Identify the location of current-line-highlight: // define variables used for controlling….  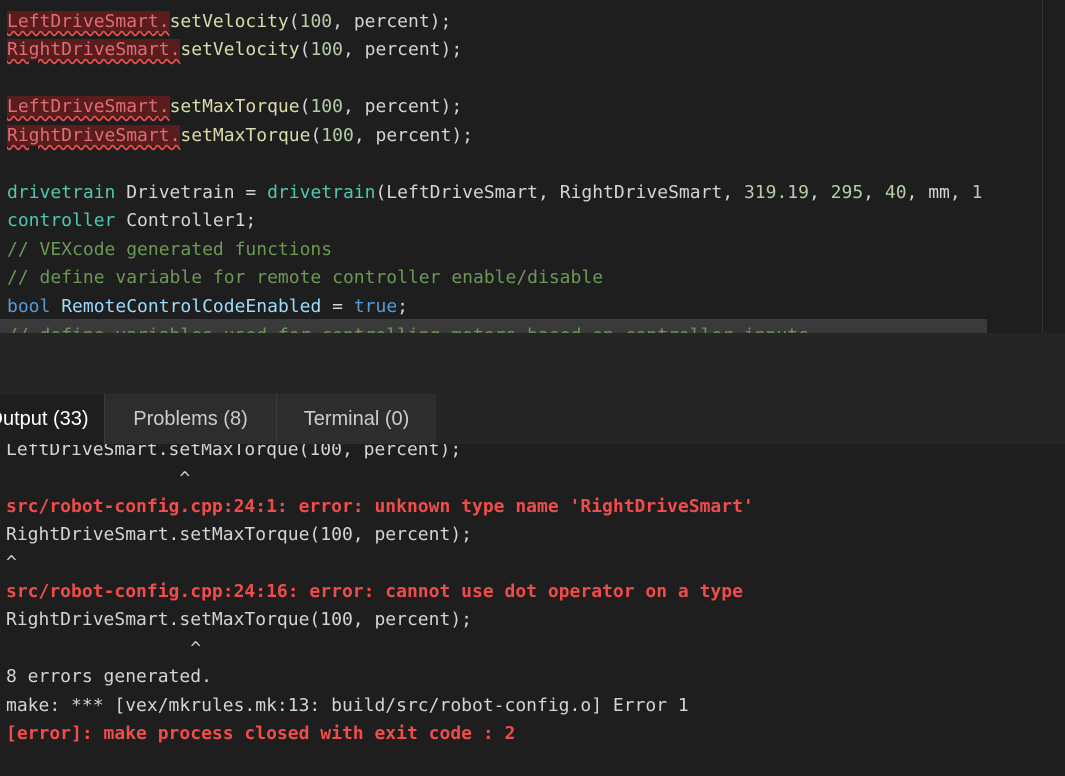
(493, 326).